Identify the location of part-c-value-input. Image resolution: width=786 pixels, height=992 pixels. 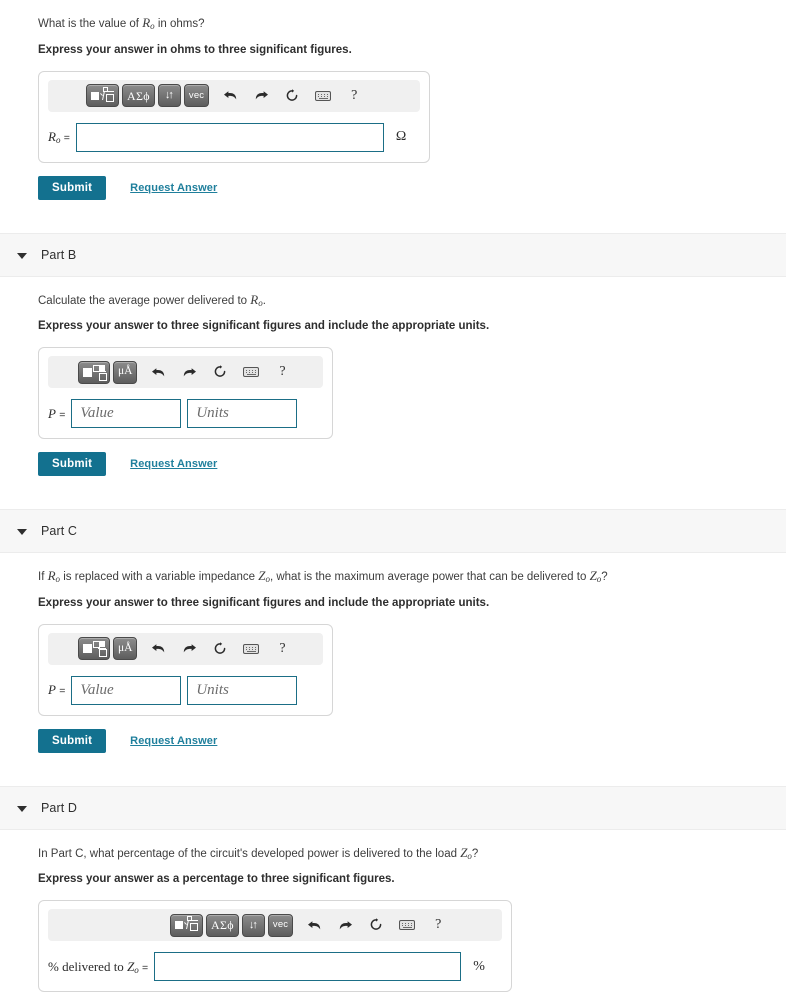
(126, 690).